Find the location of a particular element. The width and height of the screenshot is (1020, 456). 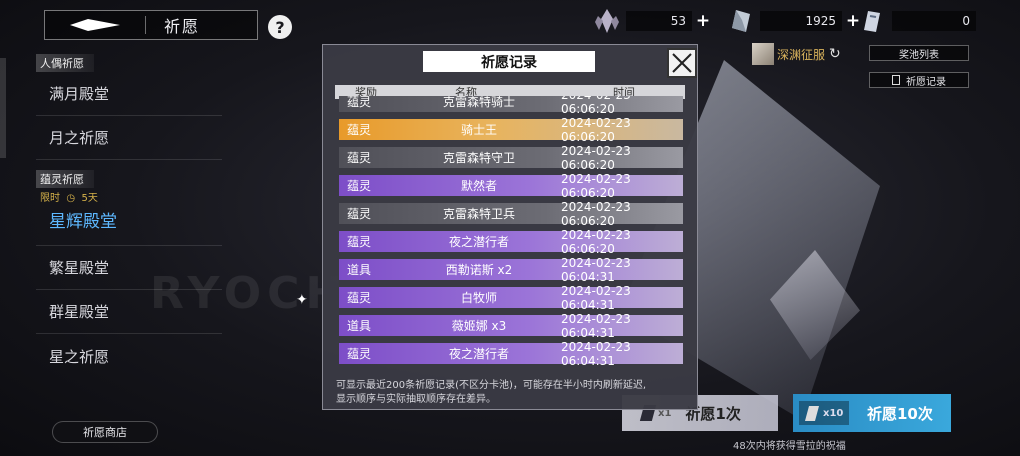

prayer-record-button: 祈愿记录 is located at coordinates (919, 80).